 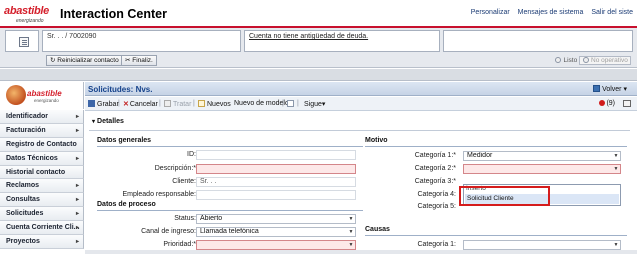 I want to click on notes-box, so click(x=22, y=41).